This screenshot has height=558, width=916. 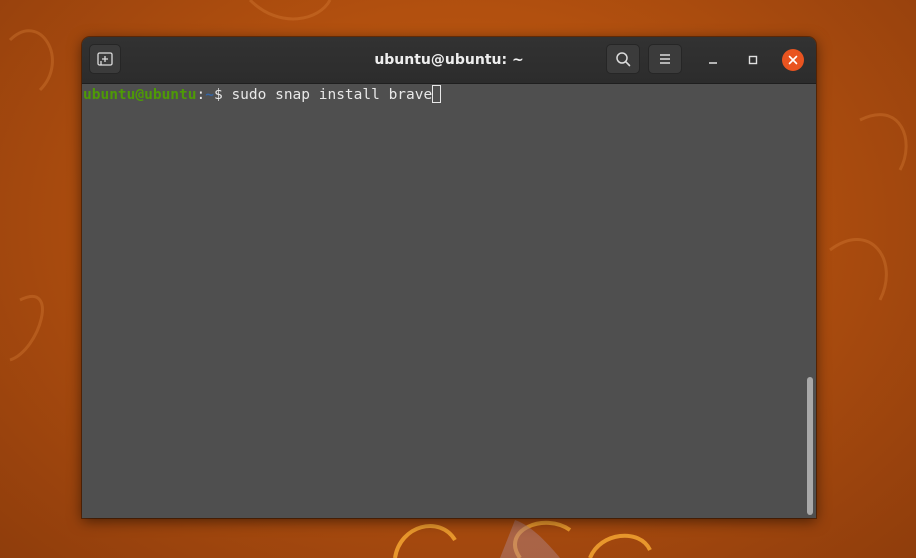 I want to click on maximize-icon, so click(x=753, y=60).